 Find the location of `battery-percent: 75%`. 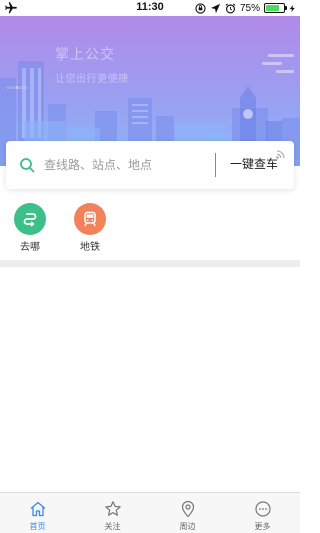

battery-percent: 75% is located at coordinates (249, 8).